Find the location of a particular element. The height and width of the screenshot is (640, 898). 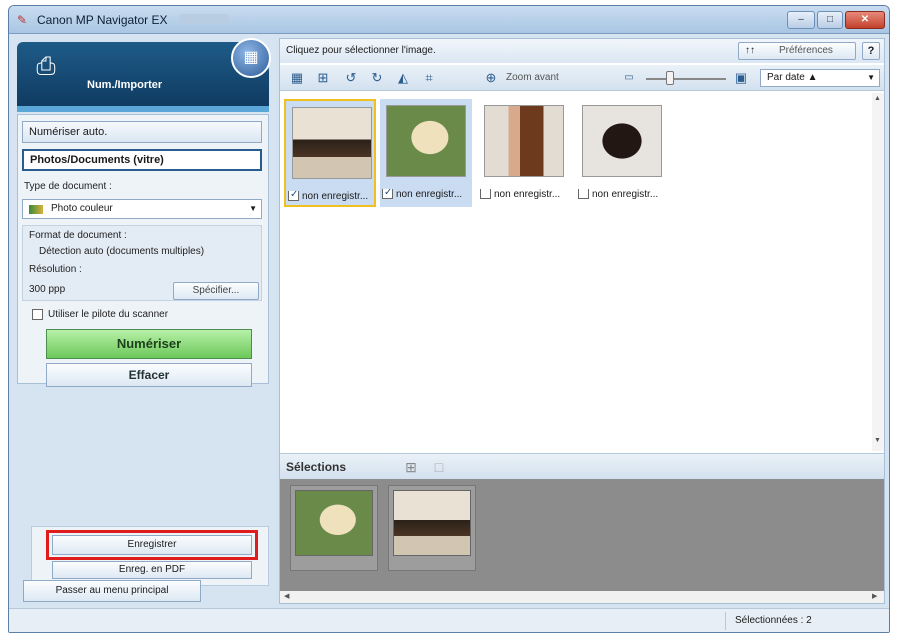

format-value: Détection auto (documents multiples) is located at coordinates (122, 251).